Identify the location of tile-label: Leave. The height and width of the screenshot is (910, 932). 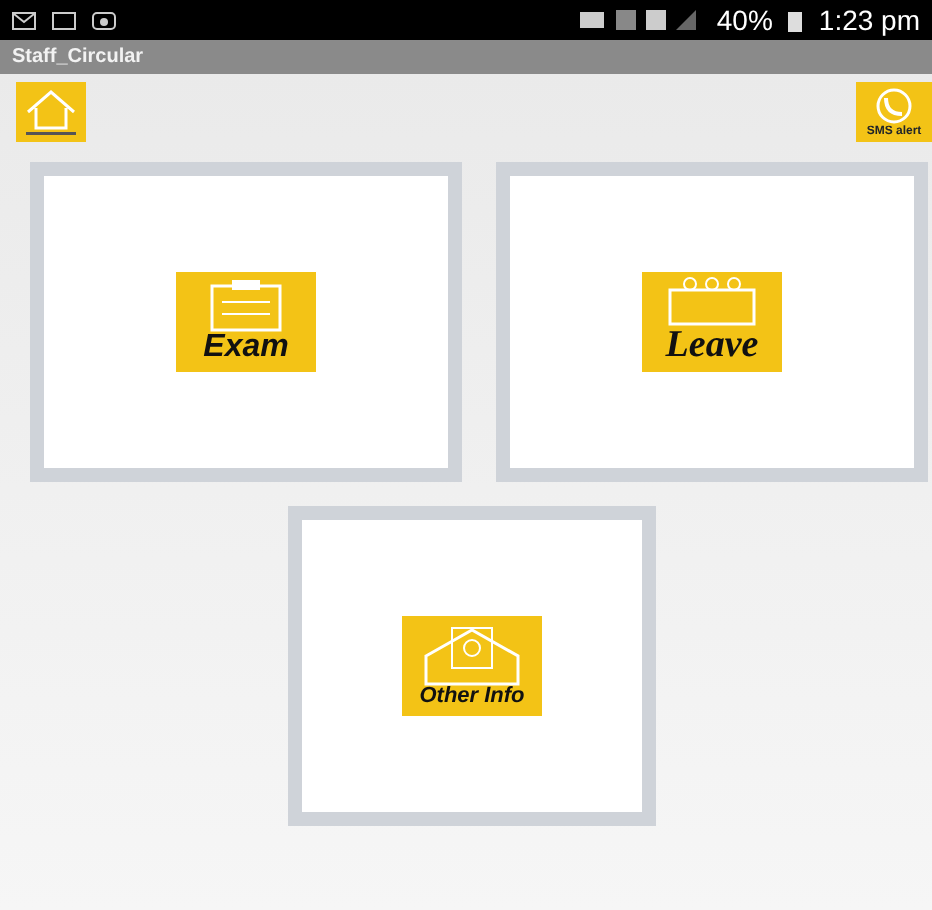
(712, 345).